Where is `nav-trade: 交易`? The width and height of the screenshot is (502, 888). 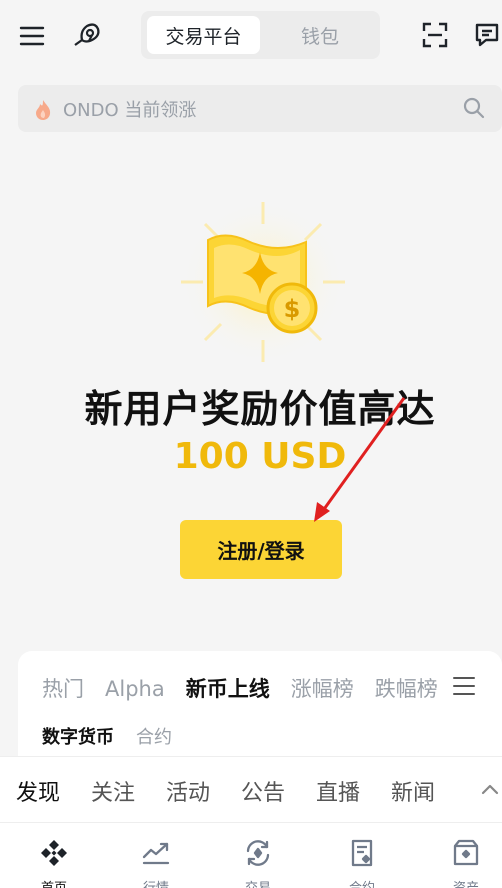 nav-trade: 交易 is located at coordinates (258, 862).